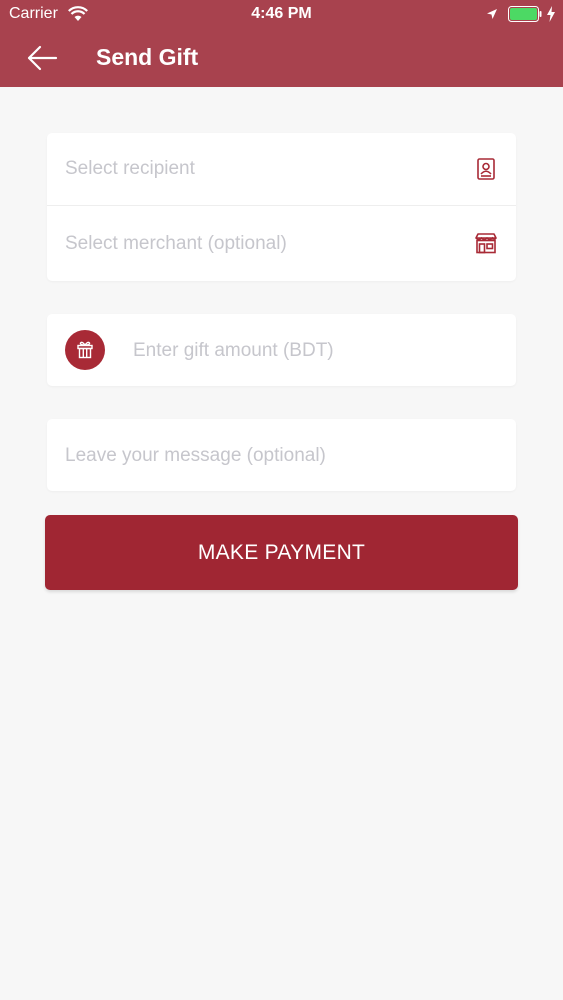  Describe the element at coordinates (313, 351) in the screenshot. I see `gift-amount-input` at that location.